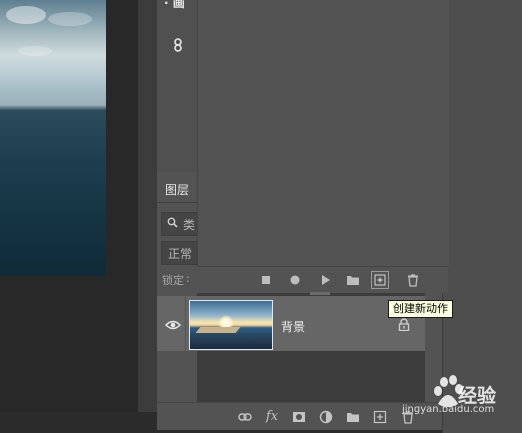  Describe the element at coordinates (295, 280) in the screenshot. I see `record-icon` at that location.